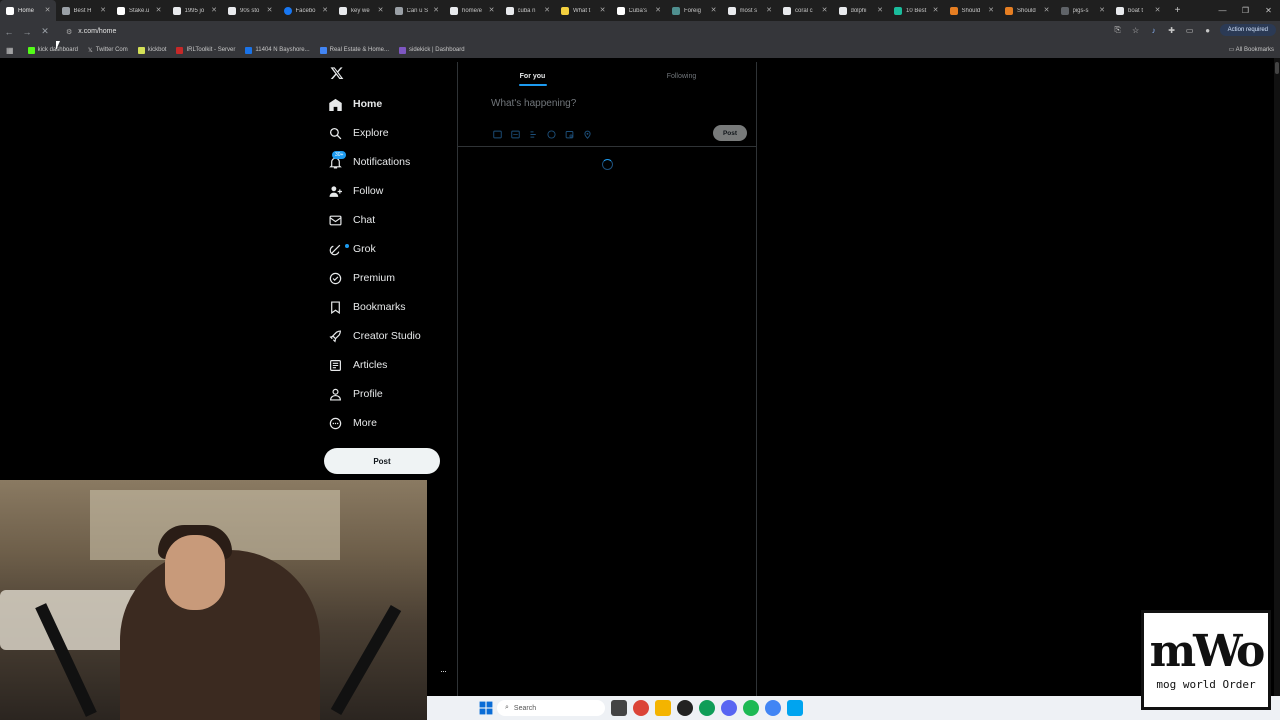 The image size is (1280, 720). I want to click on browser-tab: Can u S ✕, so click(417, 10).